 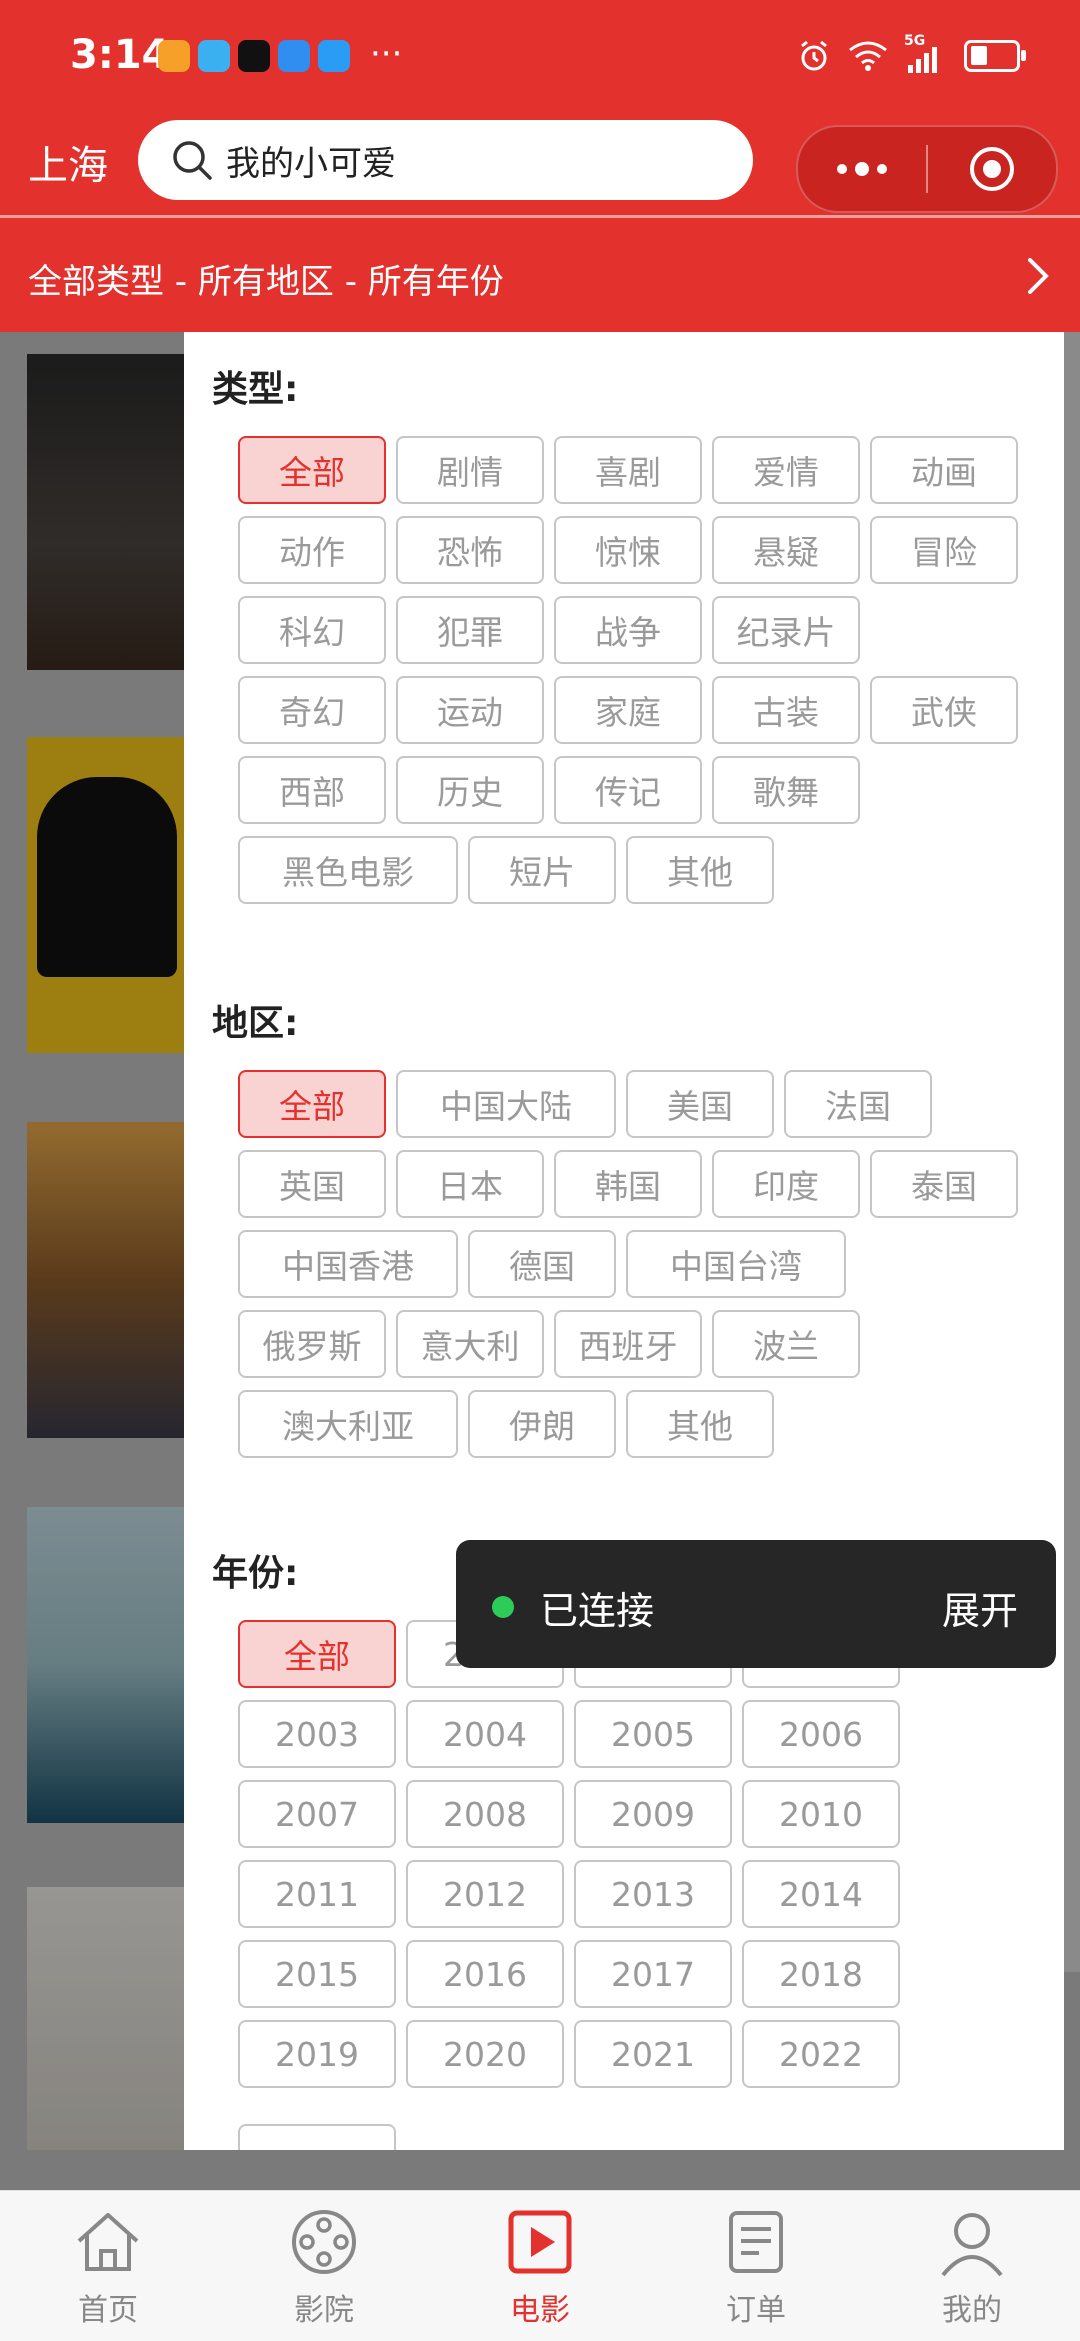 What do you see at coordinates (542, 1264) in the screenshot?
I see `region-chip: 德国` at bounding box center [542, 1264].